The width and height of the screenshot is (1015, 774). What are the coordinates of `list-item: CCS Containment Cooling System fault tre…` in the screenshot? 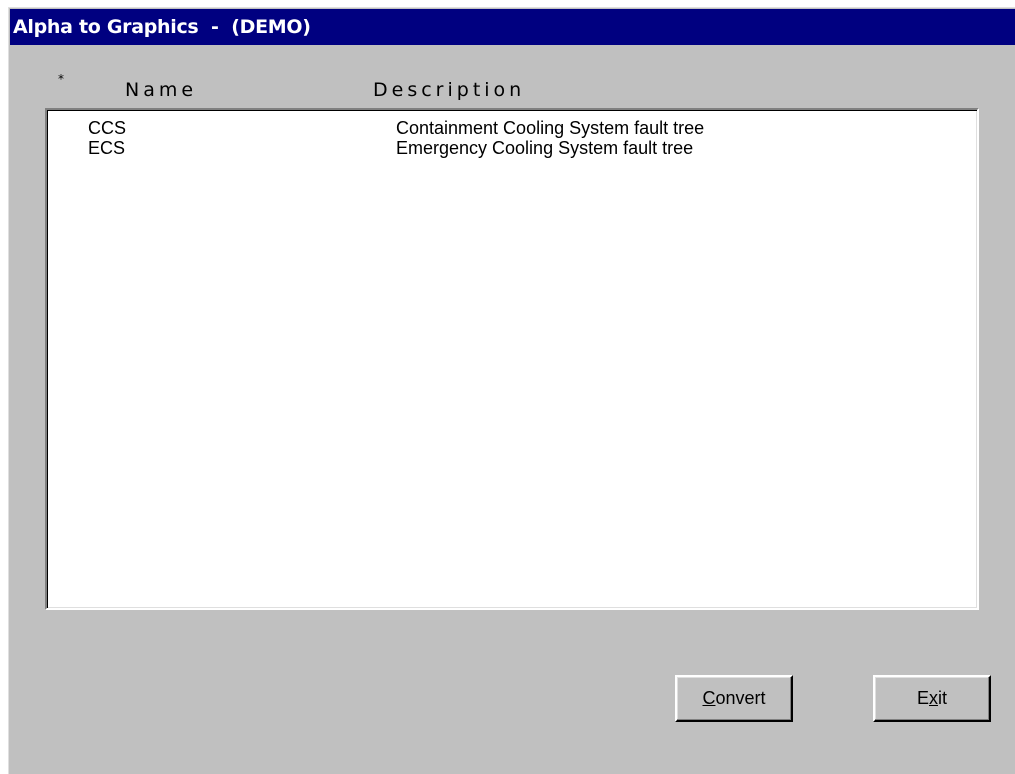 It's located at (512, 128).